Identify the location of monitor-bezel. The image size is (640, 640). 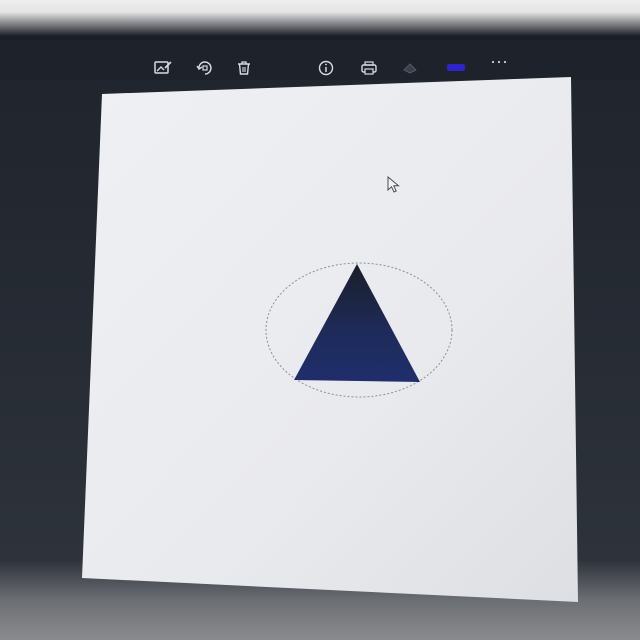
(320, 20).